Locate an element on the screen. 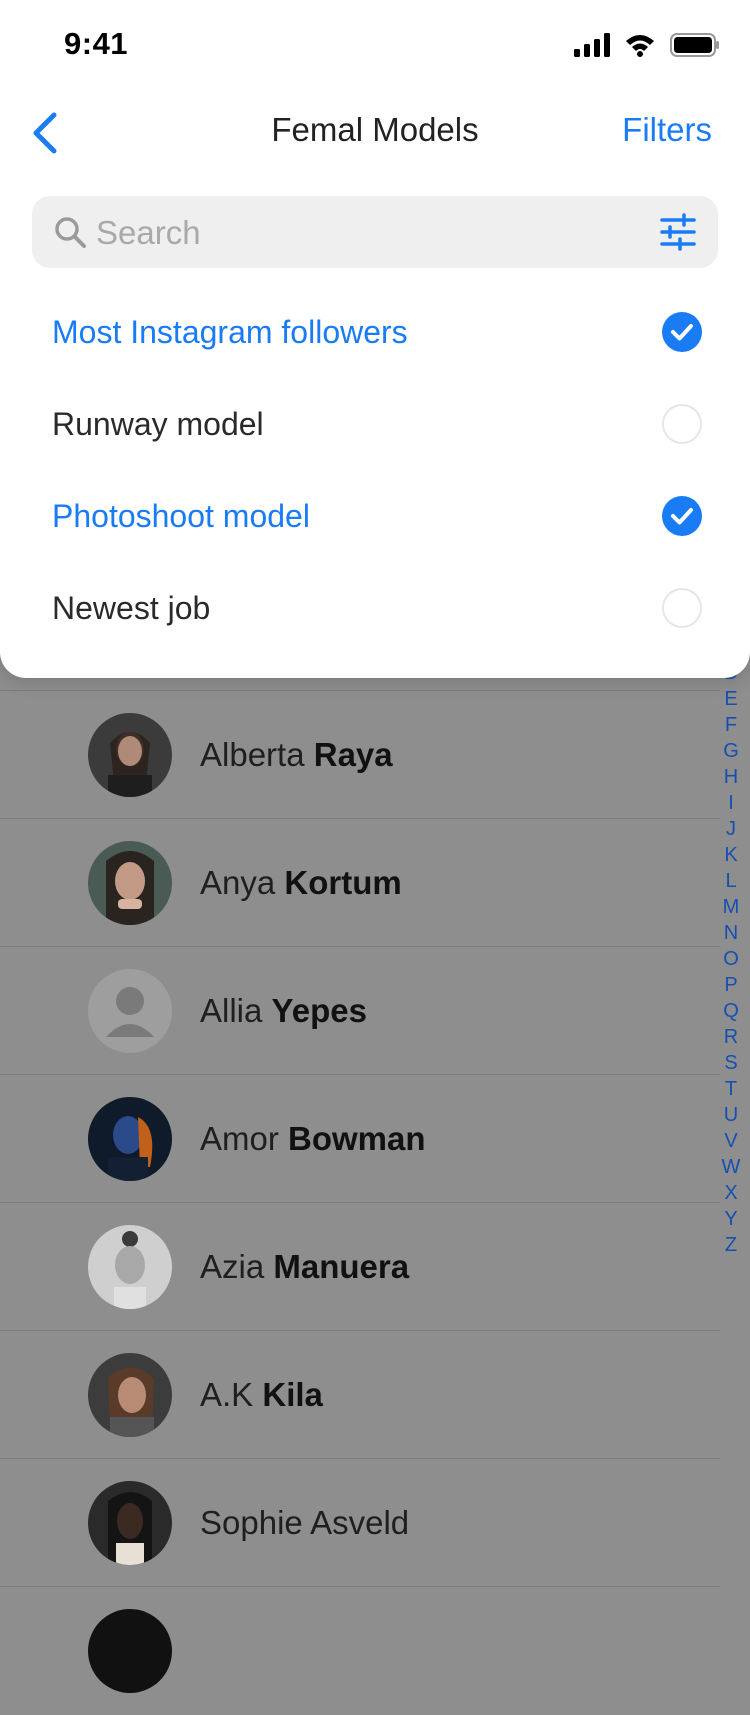 Image resolution: width=750 pixels, height=1715 pixels. alphabet-letter: P is located at coordinates (731, 985).